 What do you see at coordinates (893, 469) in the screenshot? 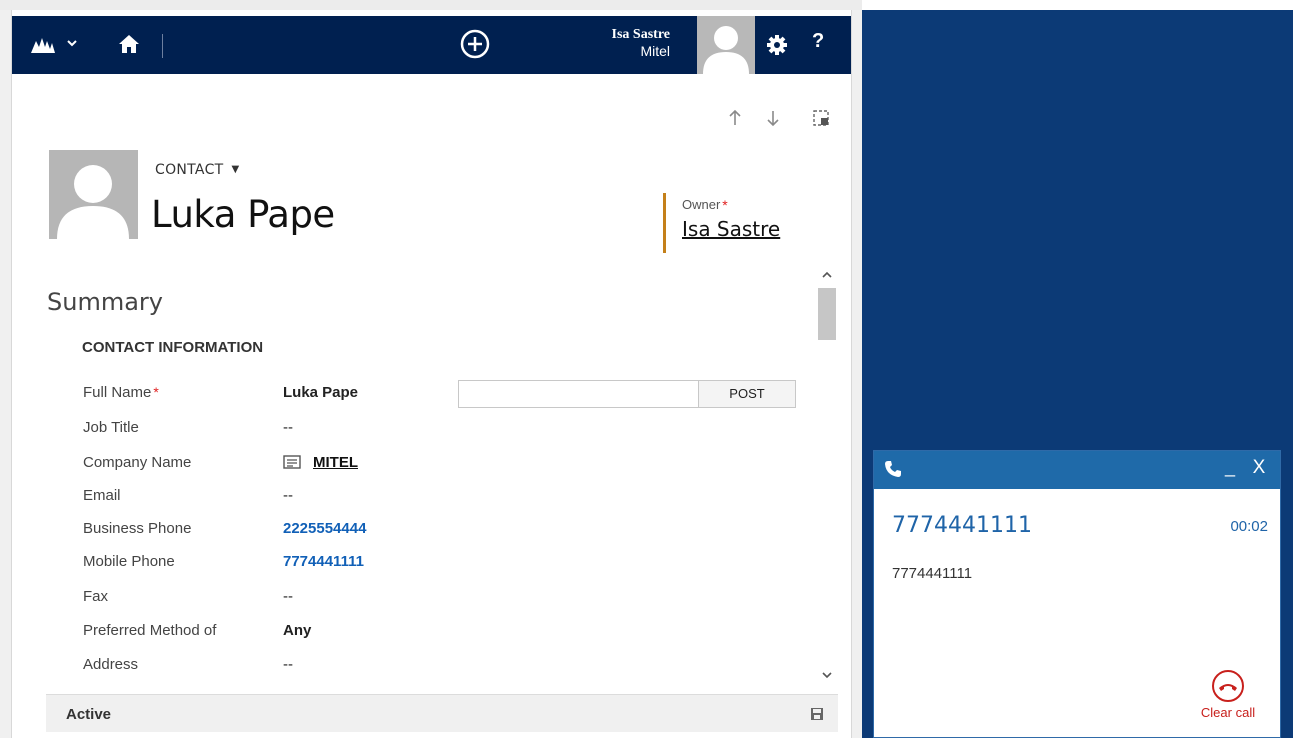
I see `phone-icon` at bounding box center [893, 469].